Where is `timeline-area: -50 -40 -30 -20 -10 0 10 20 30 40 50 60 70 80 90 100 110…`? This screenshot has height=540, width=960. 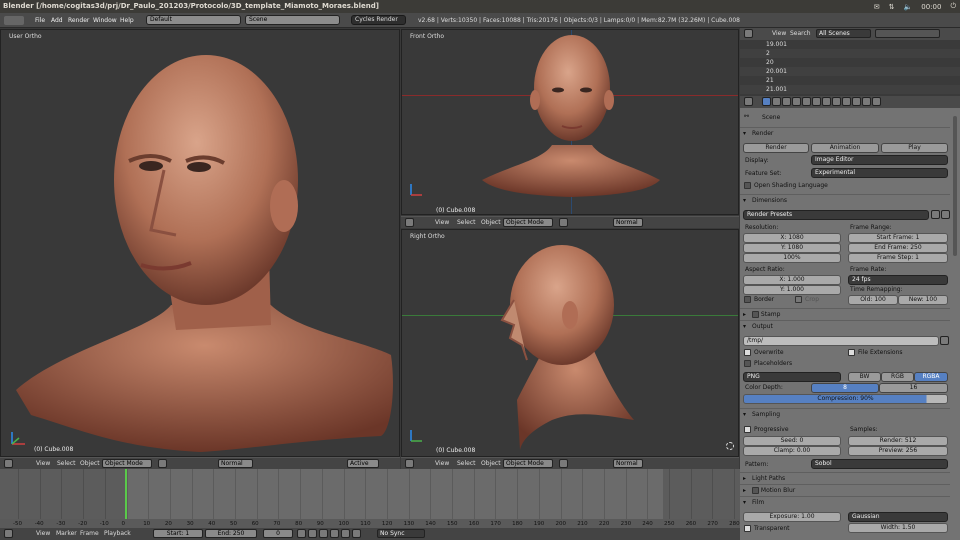
timeline-area: -50 -40 -30 -20 -10 0 10 20 30 40 50 60 70 80 90 100 110… is located at coordinates (370, 499).